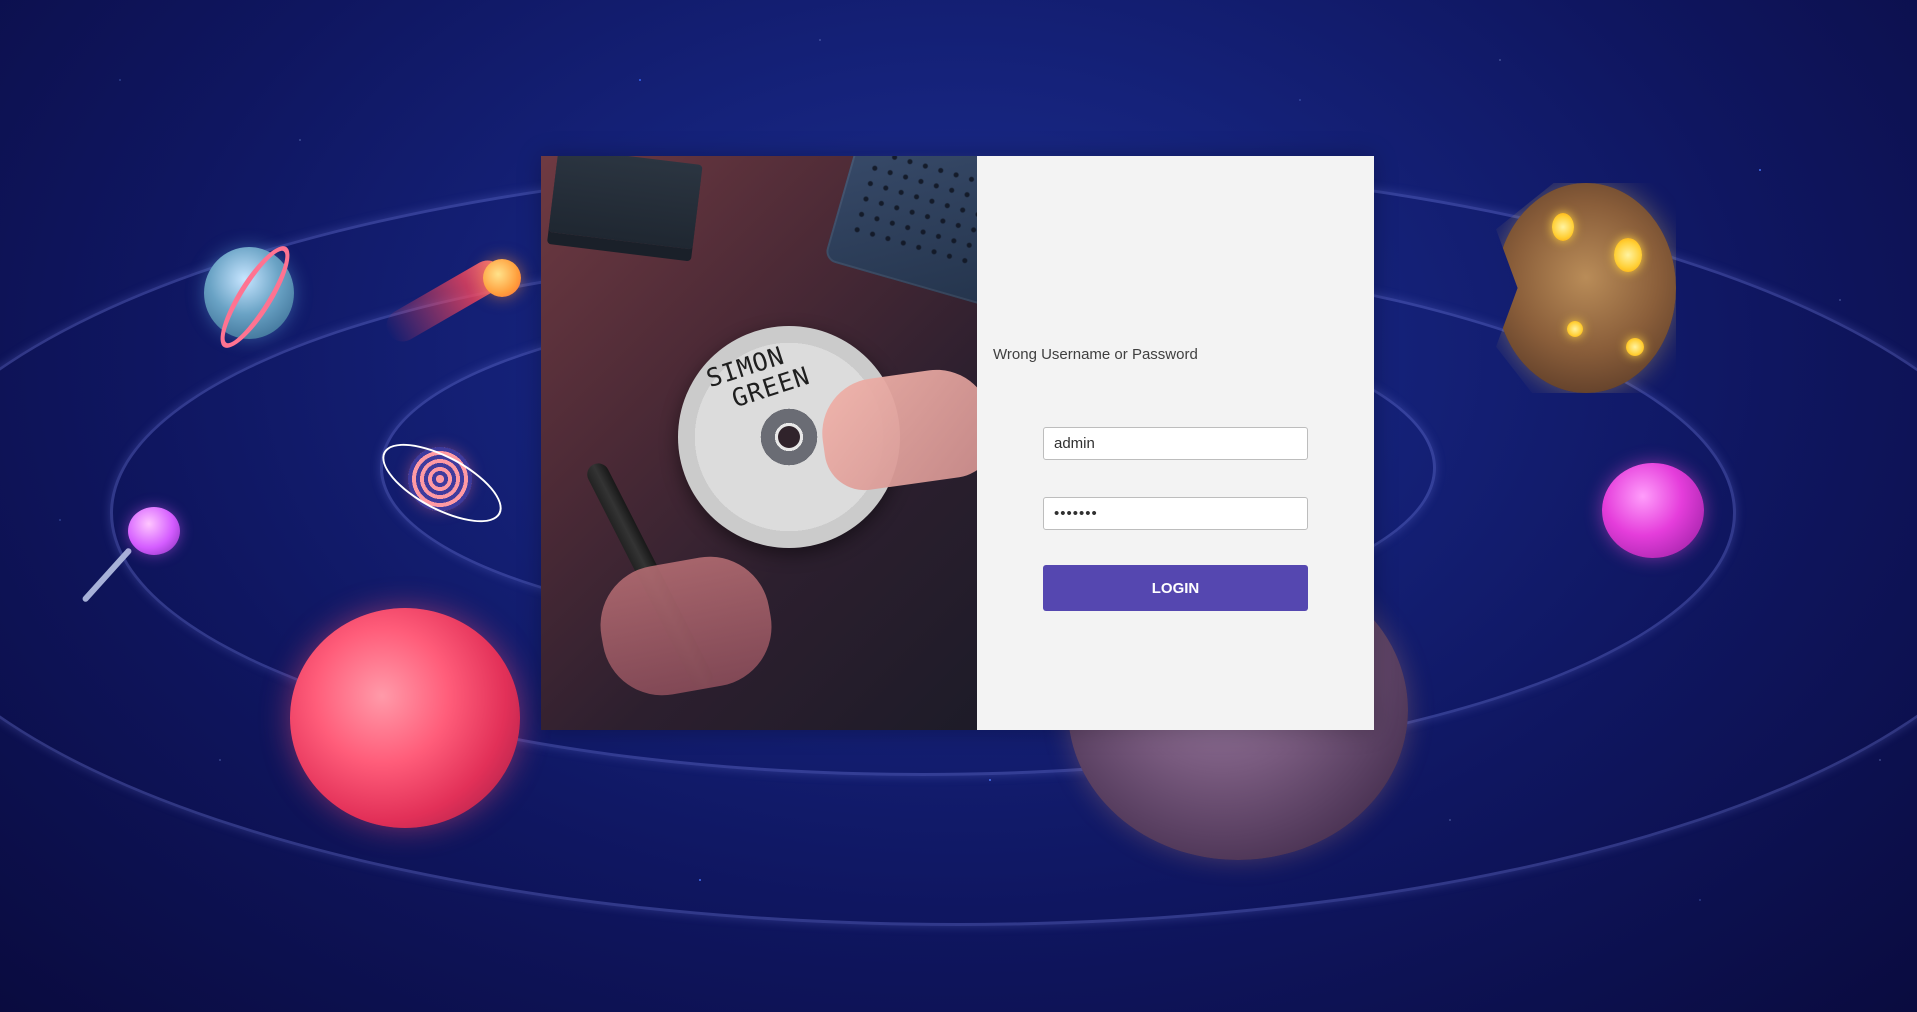  I want to click on photo-panel: SIMON GREEN, so click(759, 443).